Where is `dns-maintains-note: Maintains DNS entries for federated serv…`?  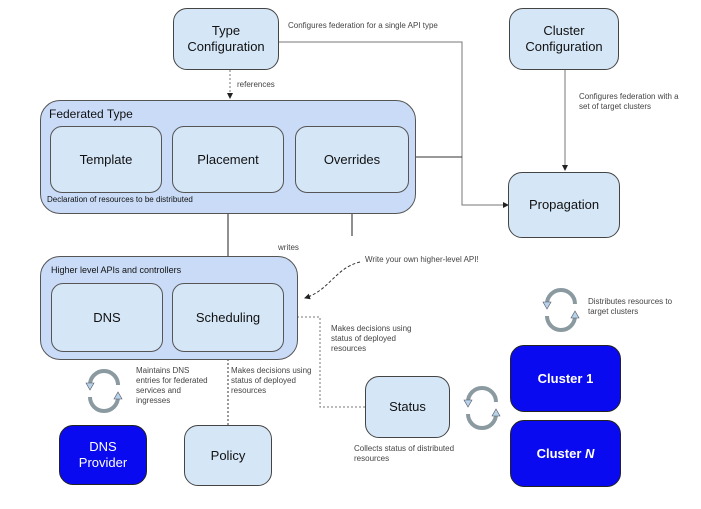 dns-maintains-note: Maintains DNS entries for federated serv… is located at coordinates (172, 385).